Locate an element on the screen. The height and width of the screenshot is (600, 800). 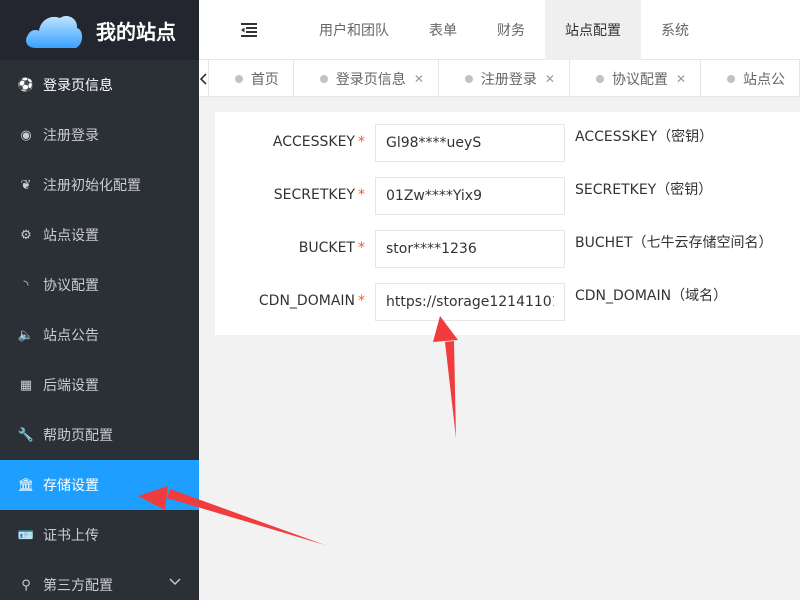
sidebar-item-label: 注册初始化配置 is located at coordinates (92, 186).